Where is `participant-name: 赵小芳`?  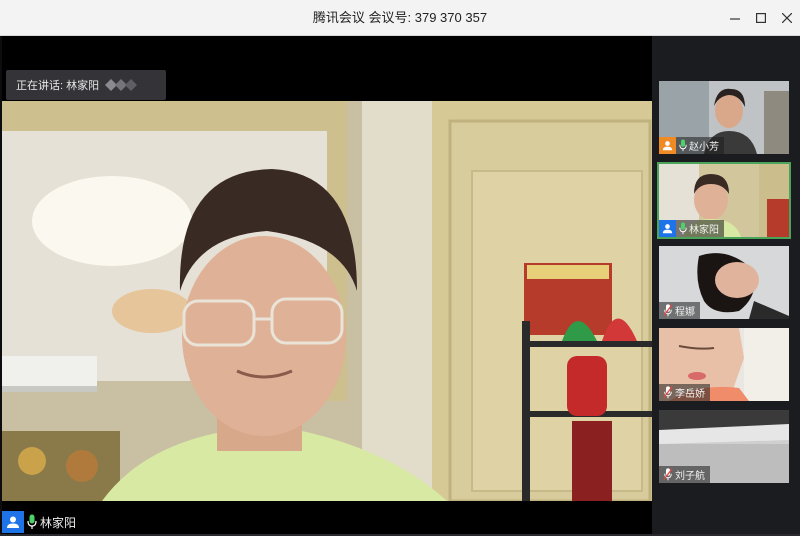
participant-name: 赵小芳 is located at coordinates (704, 147).